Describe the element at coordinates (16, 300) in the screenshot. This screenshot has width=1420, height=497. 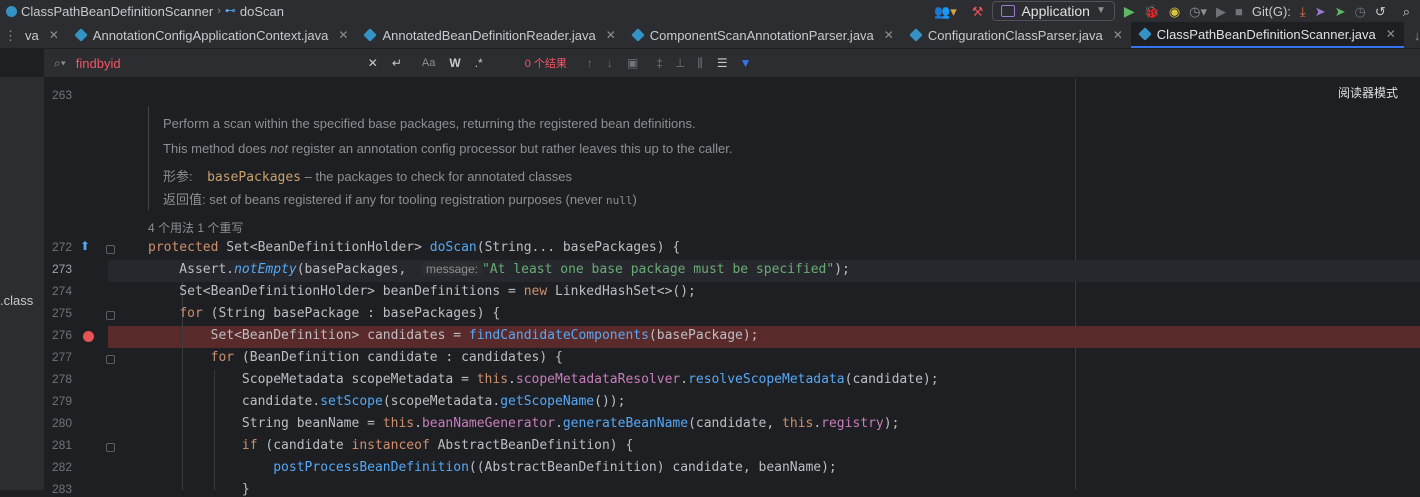
I see `sidebar-class-label: .class` at that location.